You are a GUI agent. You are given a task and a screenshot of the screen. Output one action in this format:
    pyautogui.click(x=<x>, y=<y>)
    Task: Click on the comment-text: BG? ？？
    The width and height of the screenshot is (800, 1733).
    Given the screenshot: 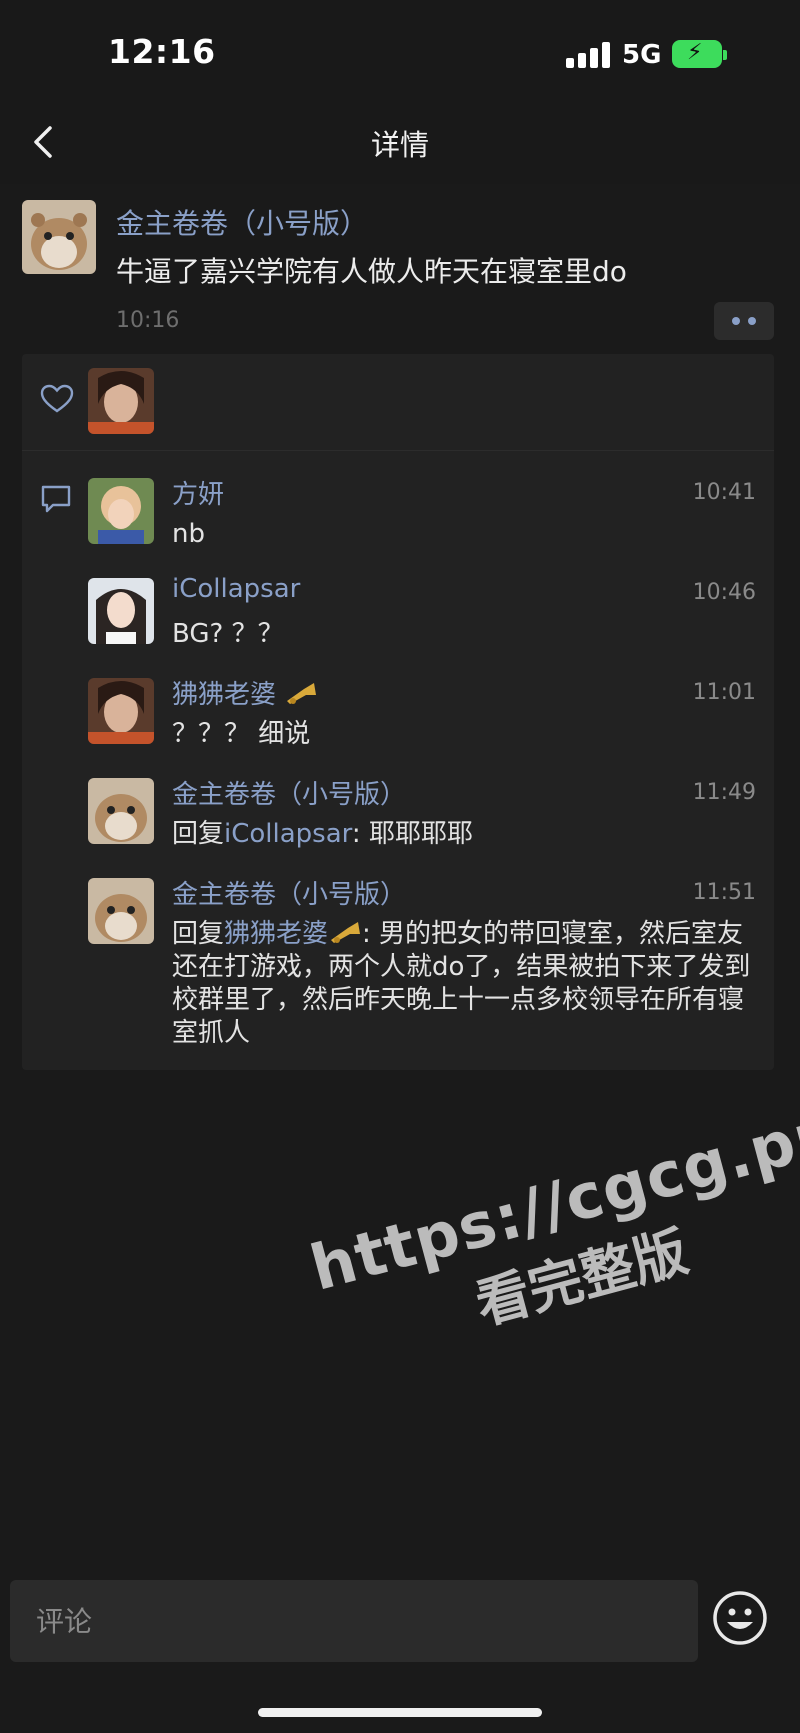 What is the action you would take?
    pyautogui.click(x=228, y=634)
    